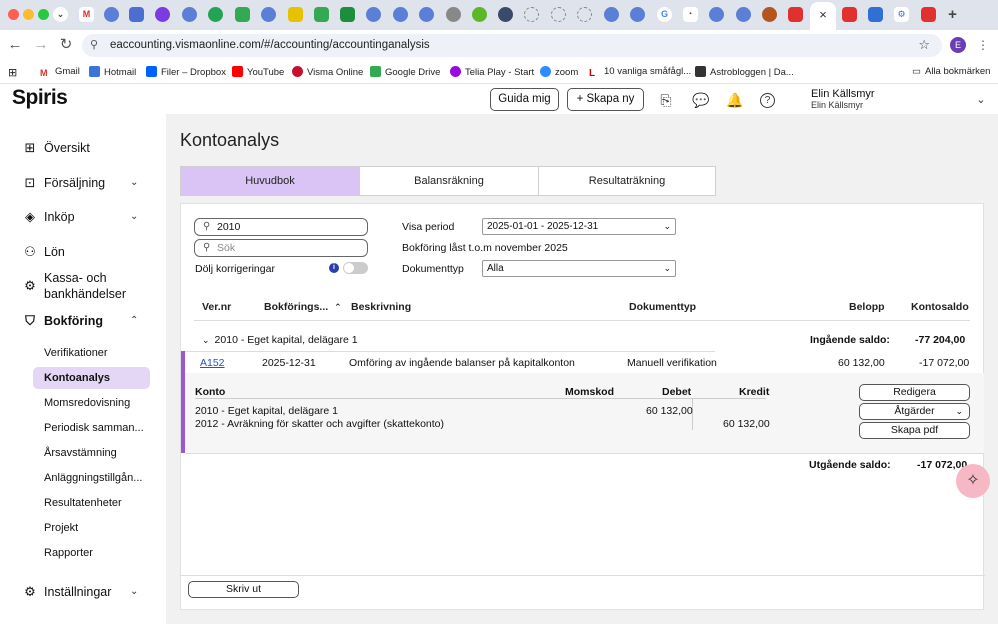  I want to click on chat-icon: 💬, so click(701, 100).